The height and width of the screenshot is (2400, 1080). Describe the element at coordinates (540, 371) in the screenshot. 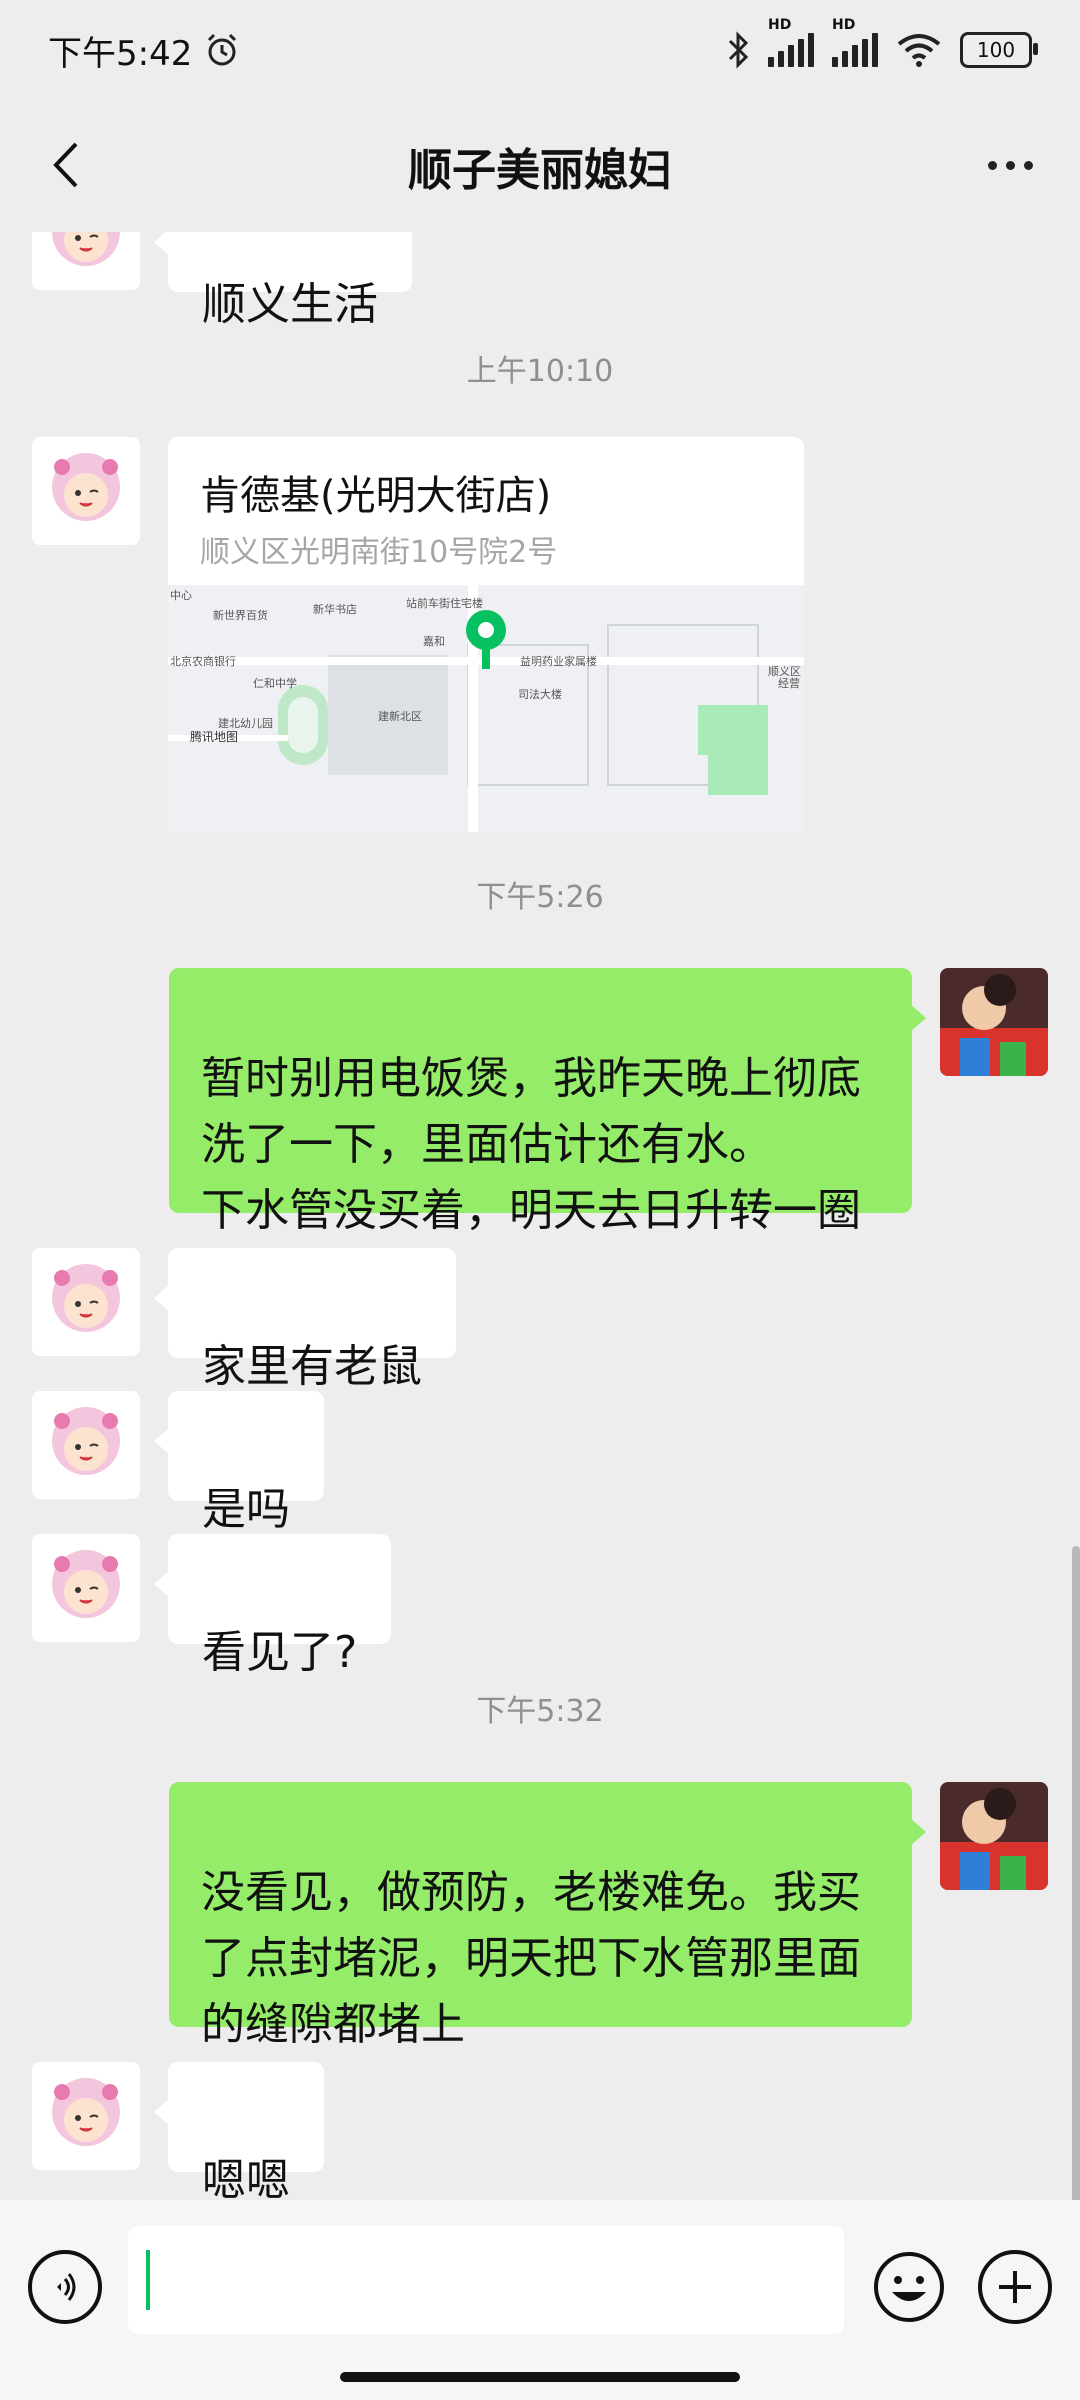

I see `timestamp: 上午10:10` at that location.